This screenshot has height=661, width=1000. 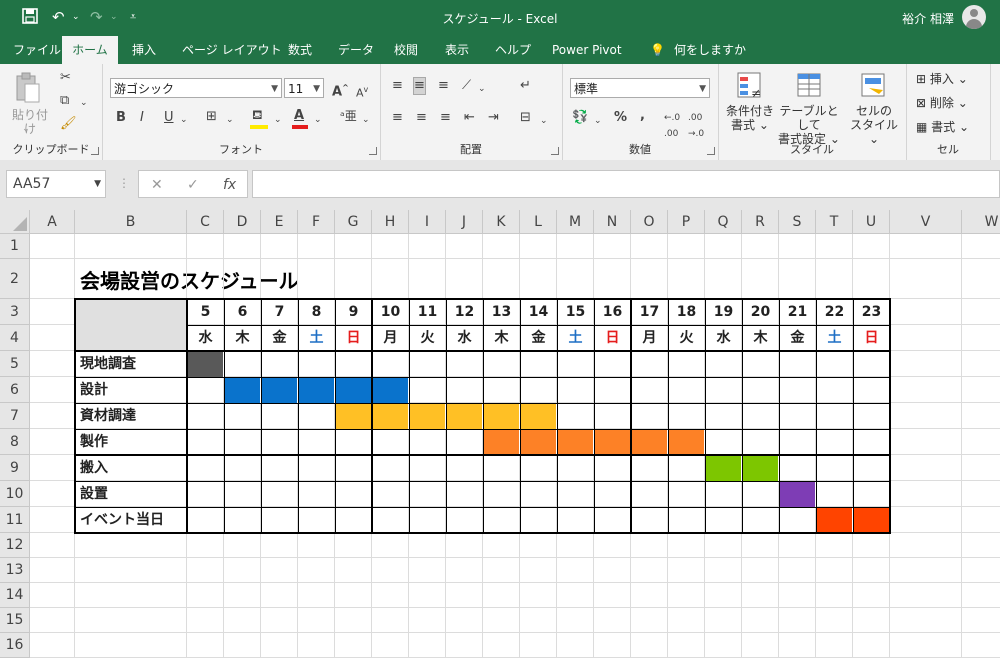 What do you see at coordinates (299, 116) in the screenshot?
I see `font-color-icon: A` at bounding box center [299, 116].